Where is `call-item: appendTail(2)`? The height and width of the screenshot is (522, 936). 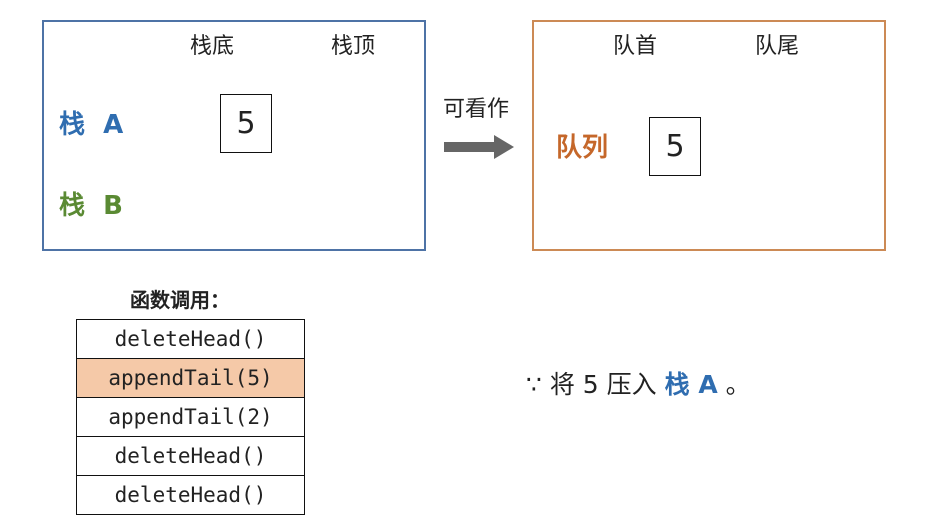 call-item: appendTail(2) is located at coordinates (190, 417).